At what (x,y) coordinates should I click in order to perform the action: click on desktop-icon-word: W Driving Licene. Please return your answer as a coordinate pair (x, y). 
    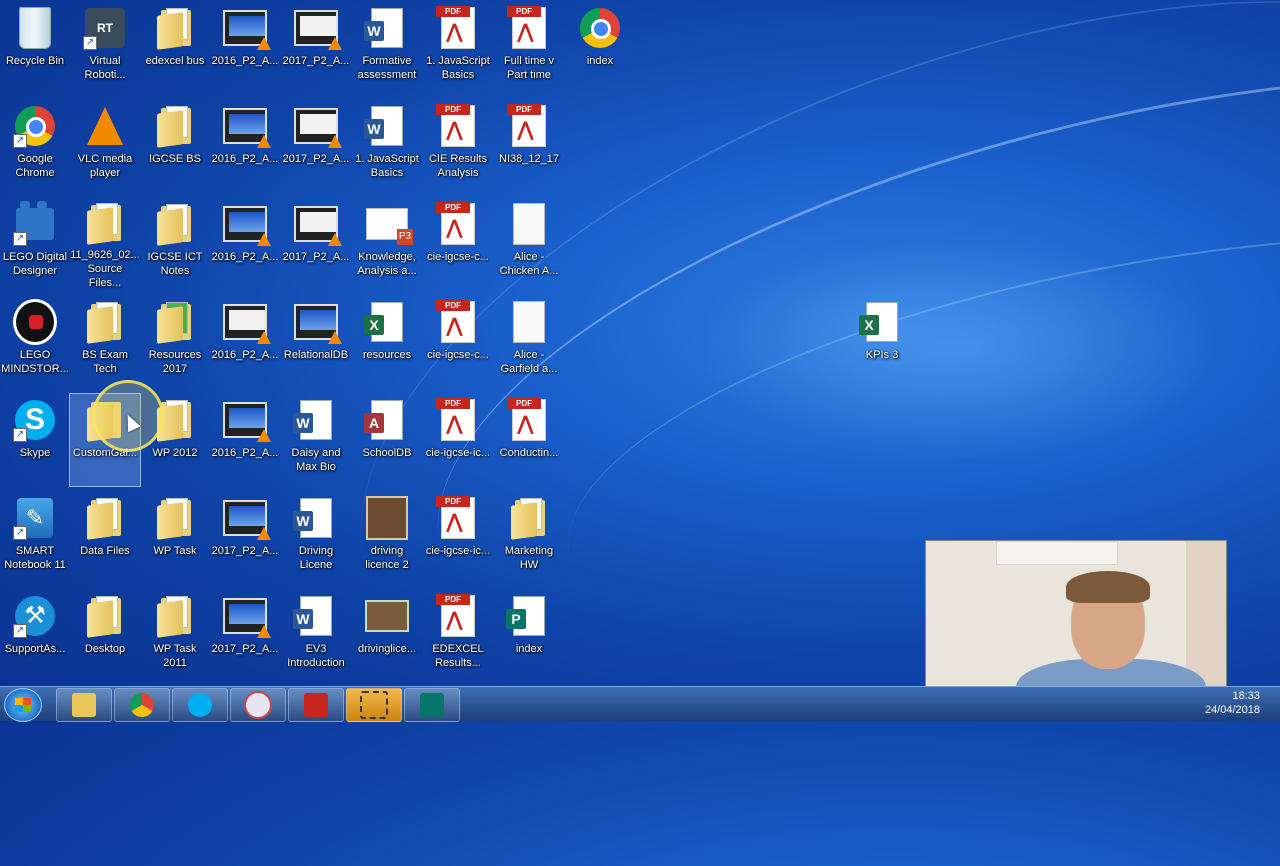
    Looking at the image, I should click on (316, 538).